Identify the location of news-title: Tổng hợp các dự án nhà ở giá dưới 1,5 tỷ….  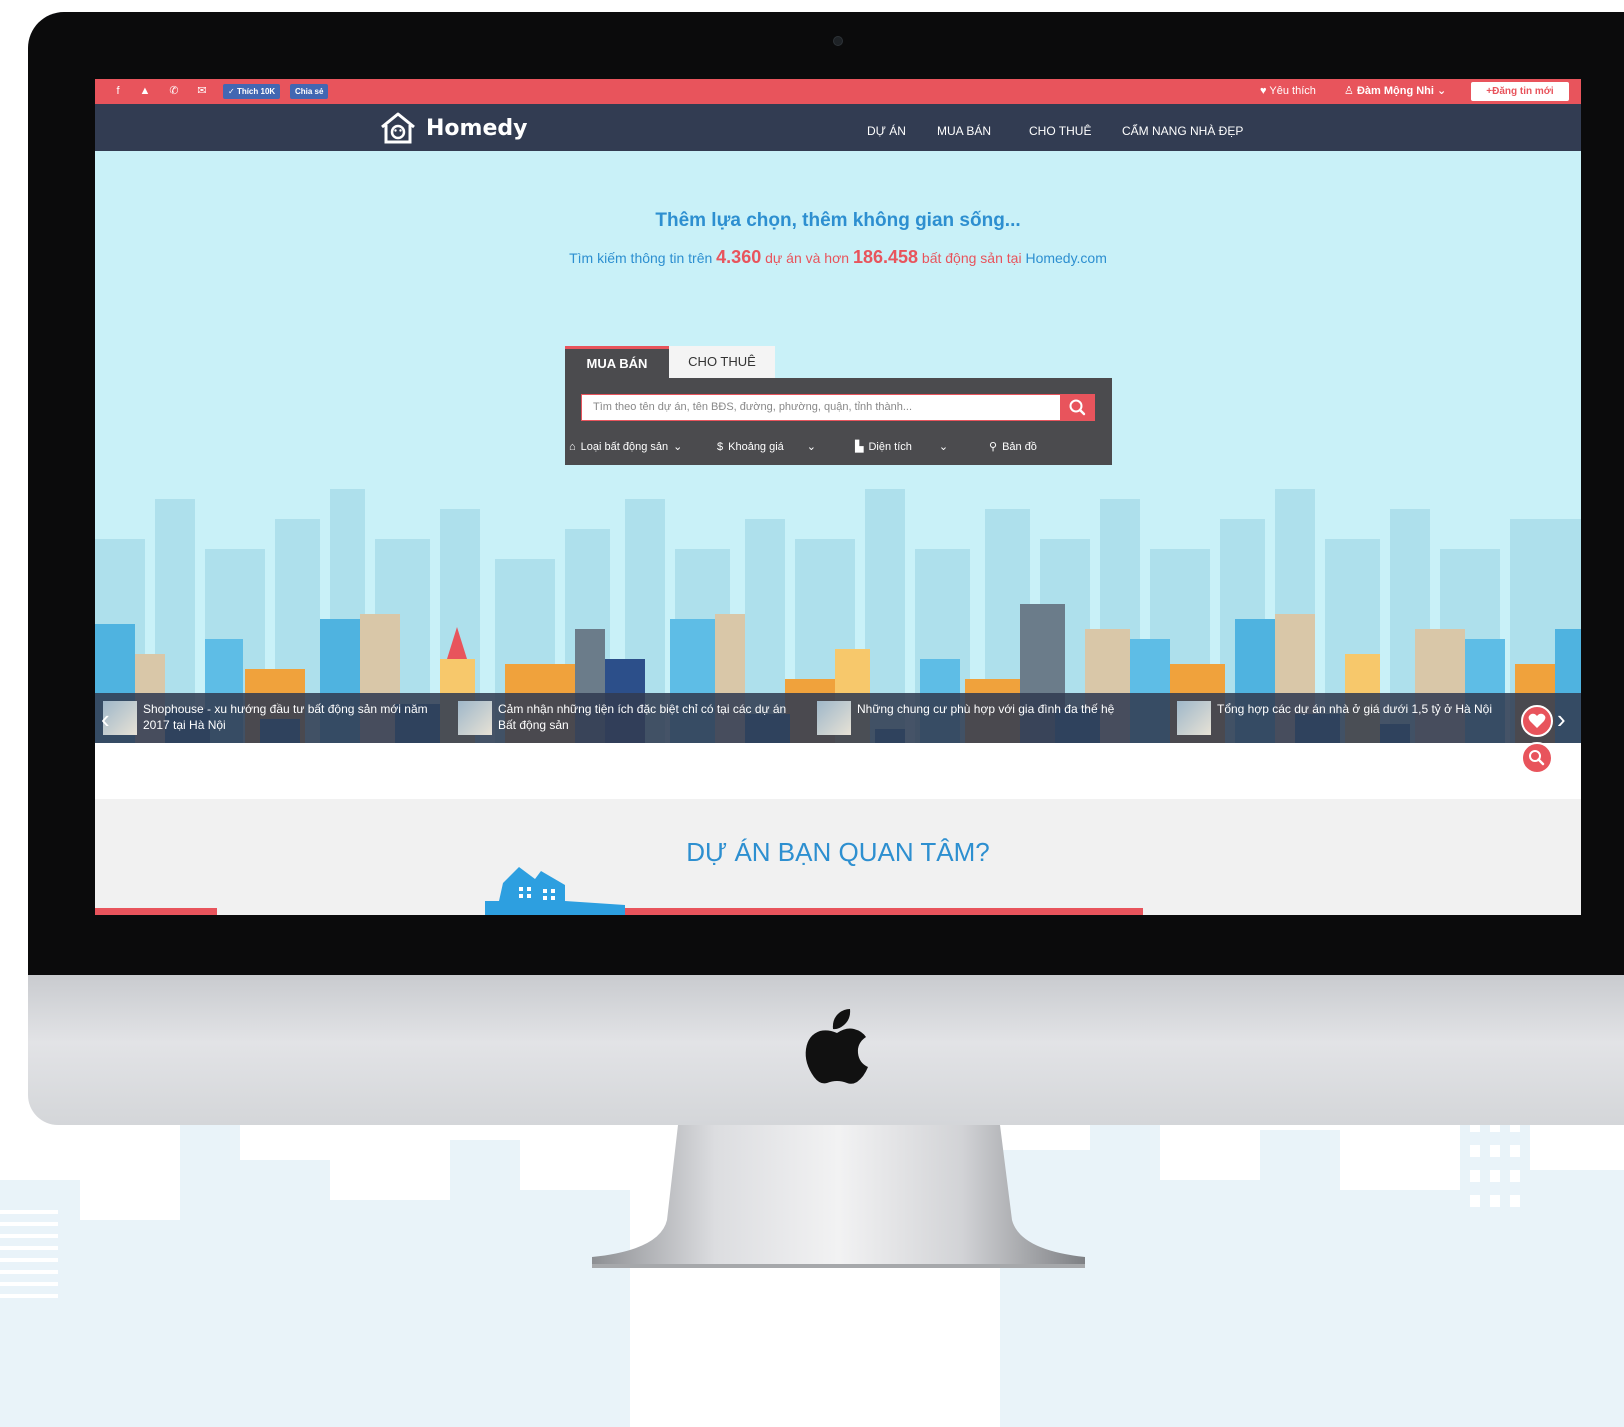
(1355, 709).